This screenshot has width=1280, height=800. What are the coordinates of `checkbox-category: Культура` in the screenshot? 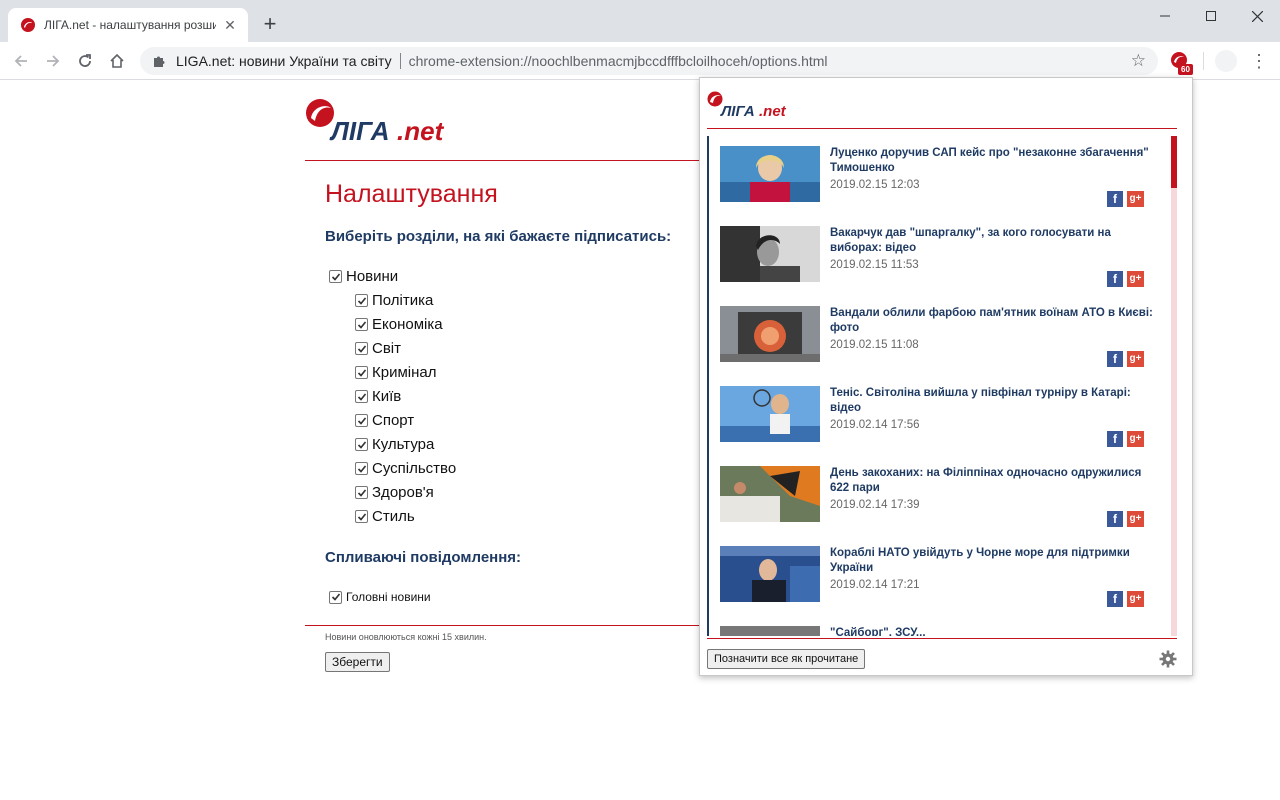 It's located at (394, 444).